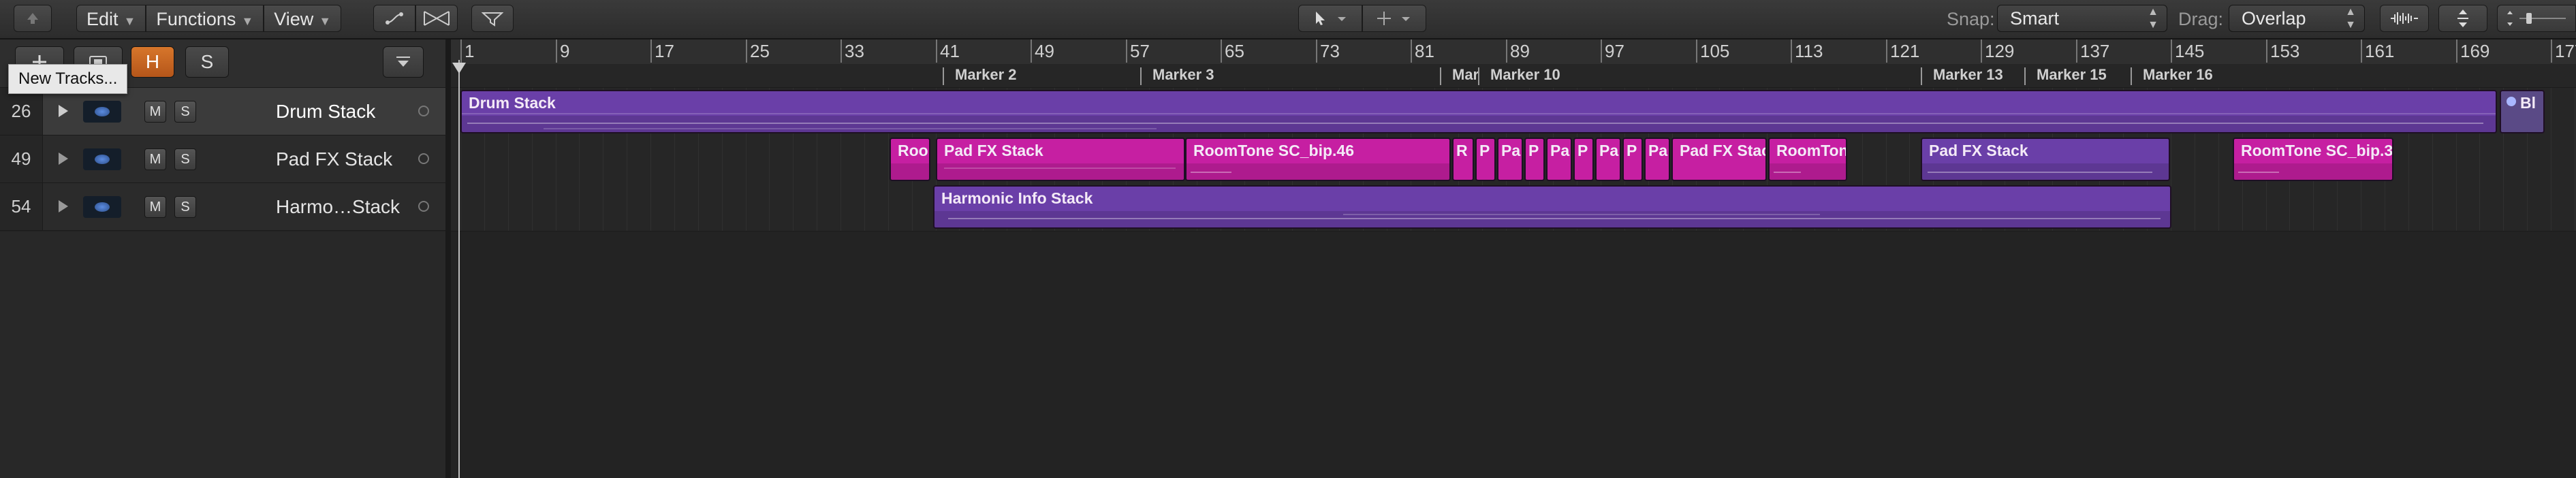 The image size is (2576, 478). What do you see at coordinates (1715, 51) in the screenshot?
I see `bar-number: 105` at bounding box center [1715, 51].